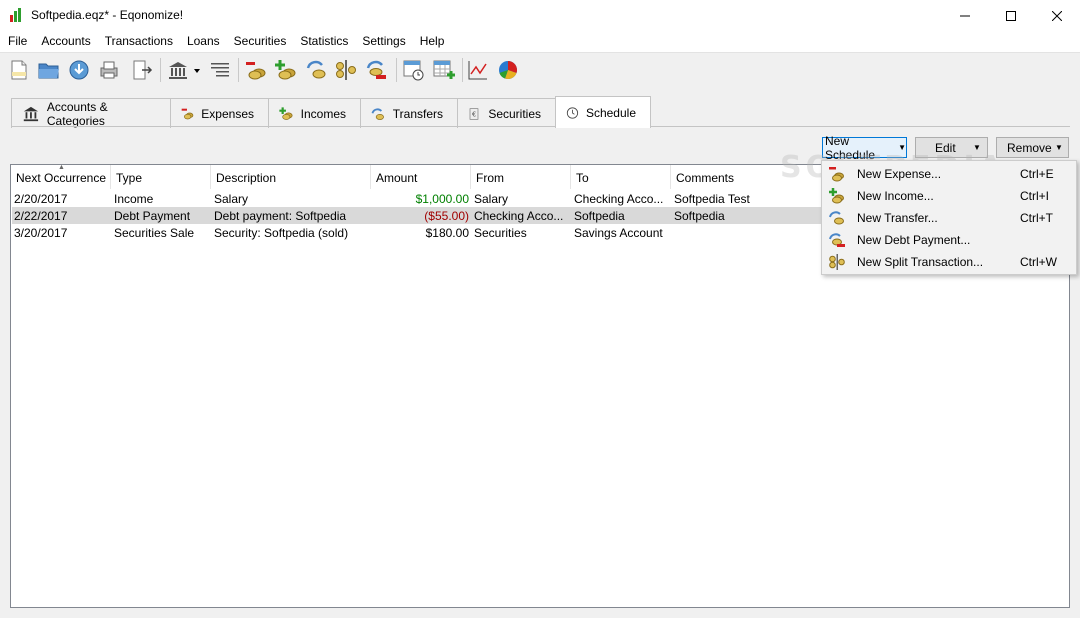  Describe the element at coordinates (280, 216) in the screenshot. I see `cell-description: Debt payment: Softpedia` at that location.